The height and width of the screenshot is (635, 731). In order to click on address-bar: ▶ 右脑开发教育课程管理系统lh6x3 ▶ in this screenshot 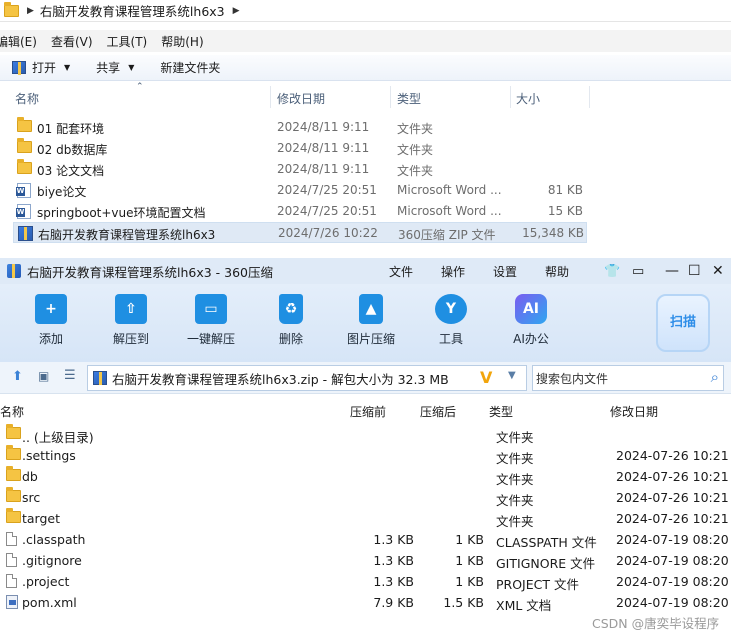, I will do `click(365, 11)`.